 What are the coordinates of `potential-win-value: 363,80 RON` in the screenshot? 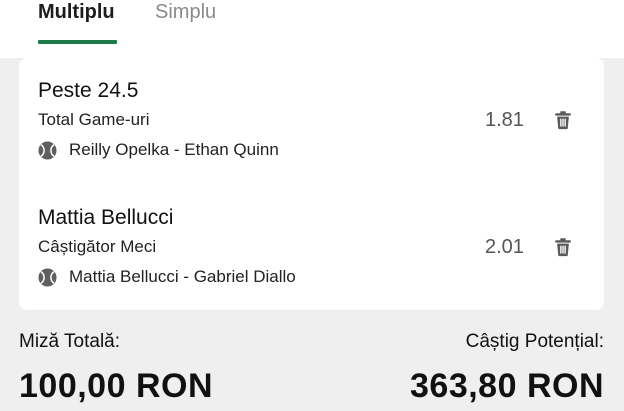 It's located at (507, 386).